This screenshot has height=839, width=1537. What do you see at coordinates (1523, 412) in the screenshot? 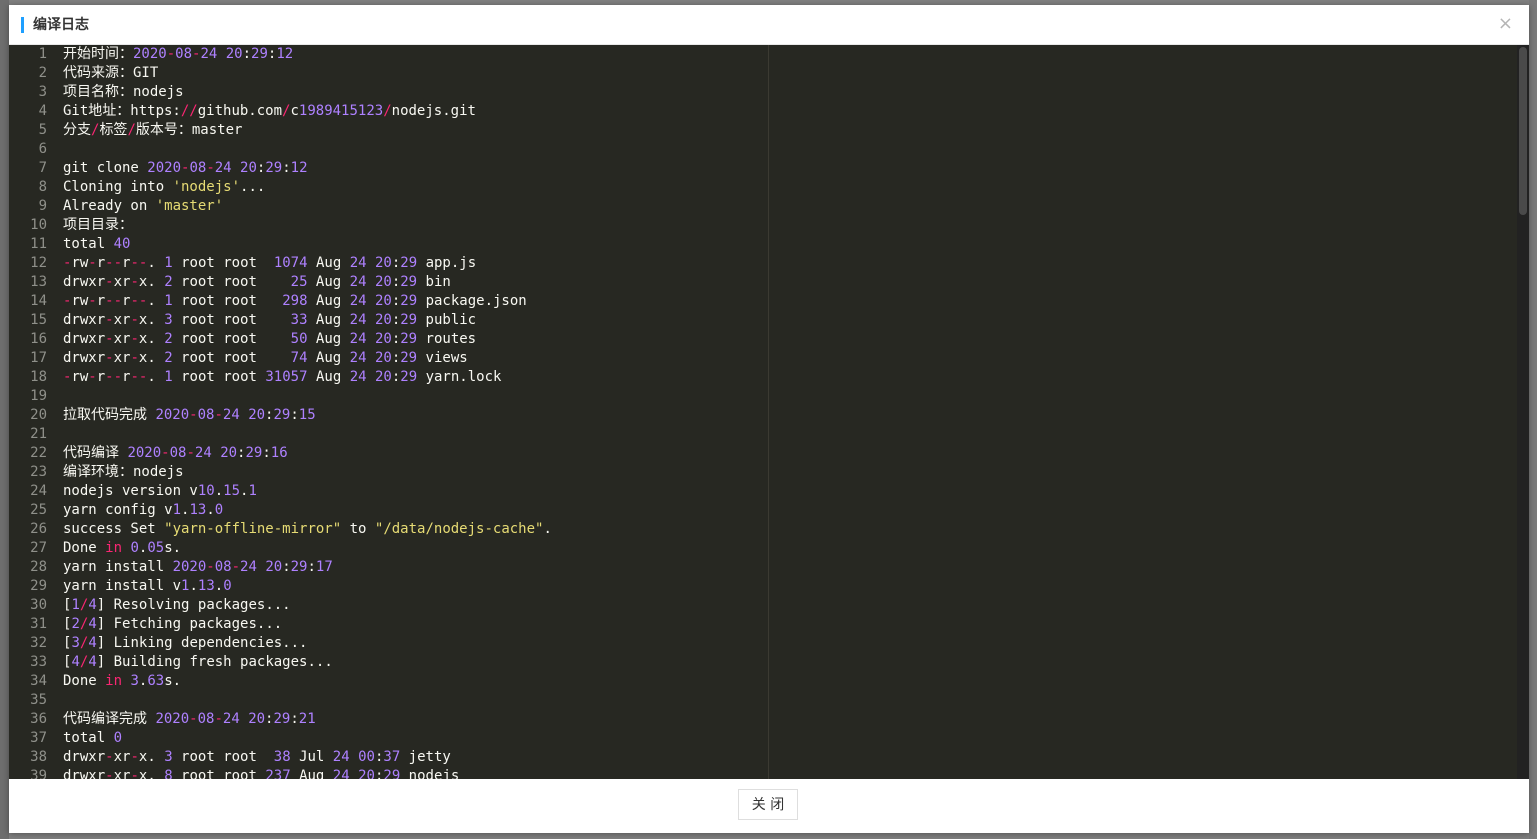
I see `vertical-scrollbar` at bounding box center [1523, 412].